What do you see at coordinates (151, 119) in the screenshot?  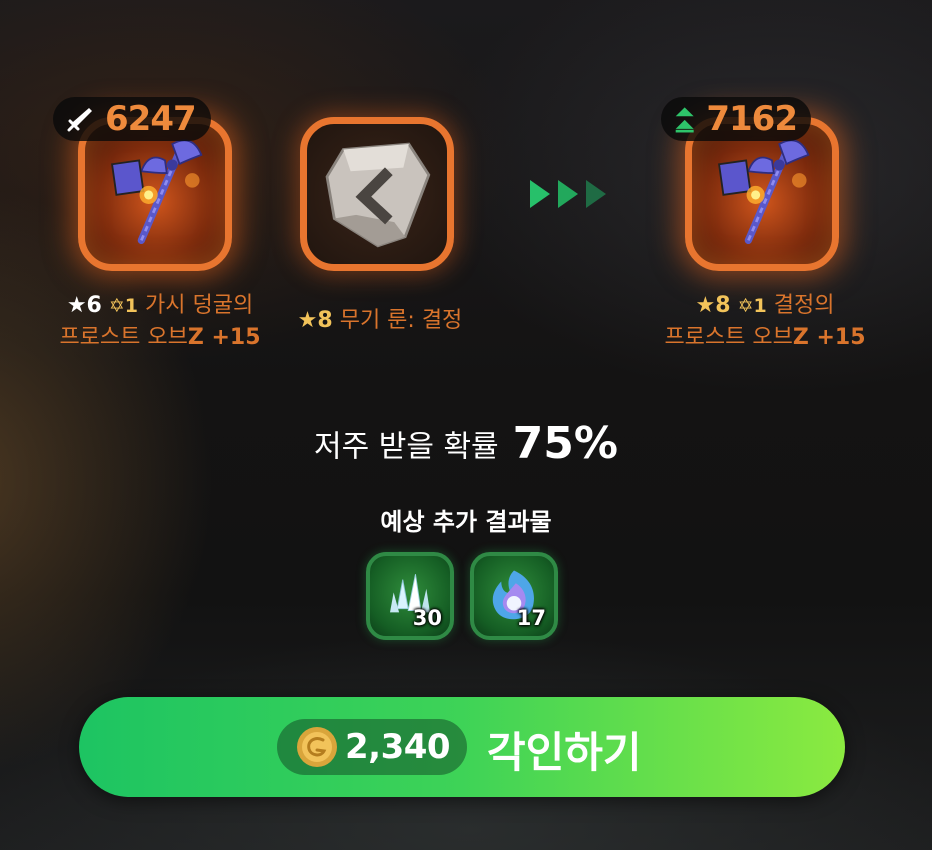 I see `source-power-value: 6247` at bounding box center [151, 119].